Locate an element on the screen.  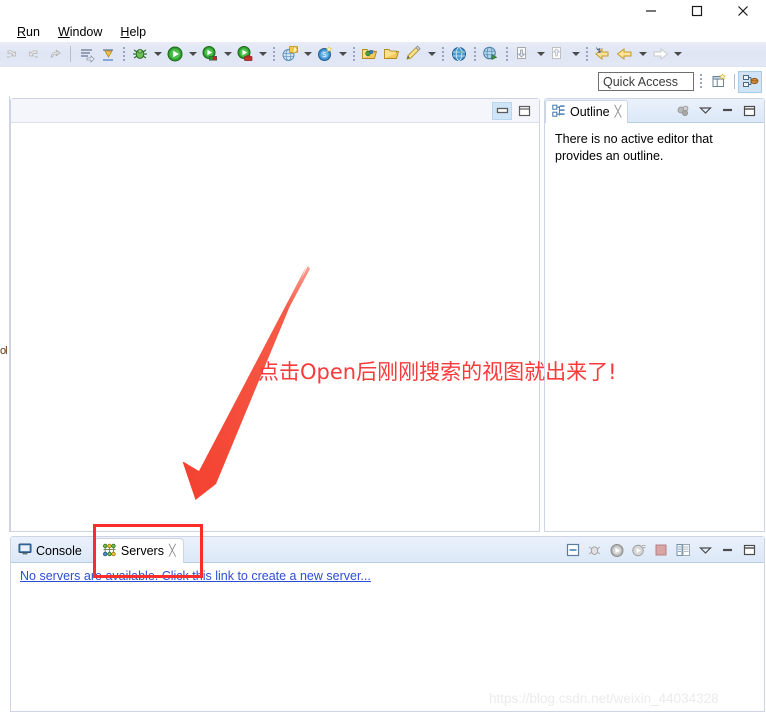
annotation-callout-text: 点击Open后刚刚搜索的视图就出来了! is located at coordinates (437, 372).